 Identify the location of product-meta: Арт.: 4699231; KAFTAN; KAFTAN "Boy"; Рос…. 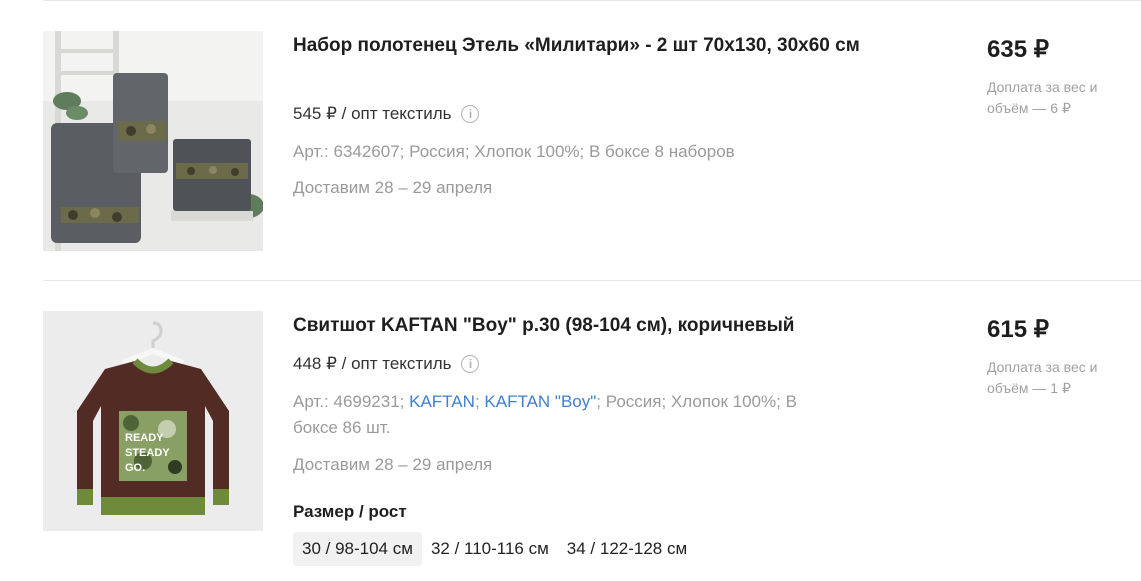
(553, 415).